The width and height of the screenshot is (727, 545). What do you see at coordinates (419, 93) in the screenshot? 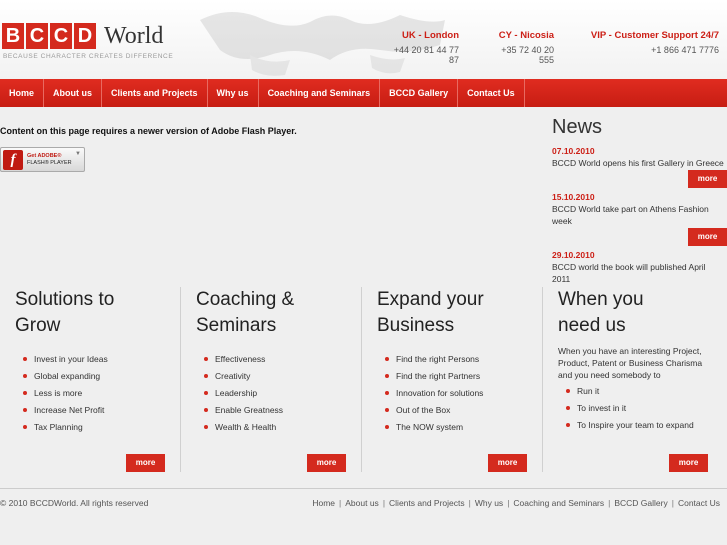
I see `nav-item-bccd-gallery: BCCD Gallery` at bounding box center [419, 93].